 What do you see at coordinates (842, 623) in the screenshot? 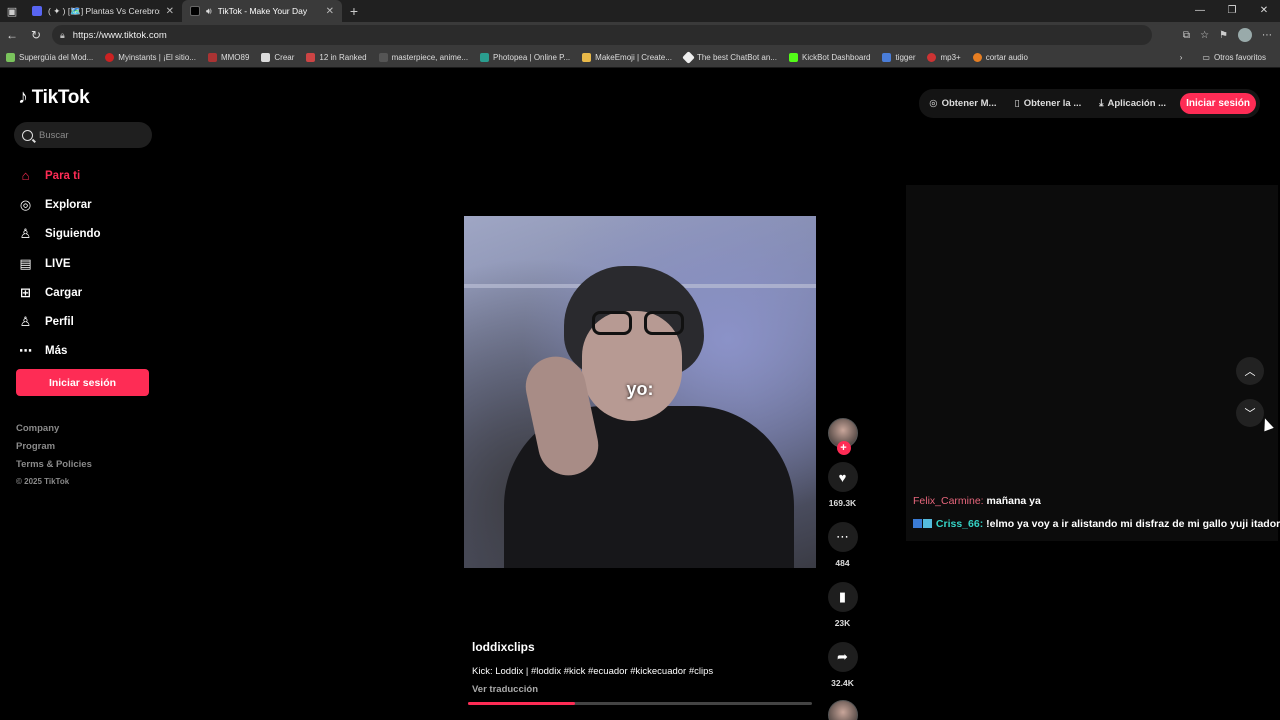
I see `save-count: 23K` at bounding box center [842, 623].